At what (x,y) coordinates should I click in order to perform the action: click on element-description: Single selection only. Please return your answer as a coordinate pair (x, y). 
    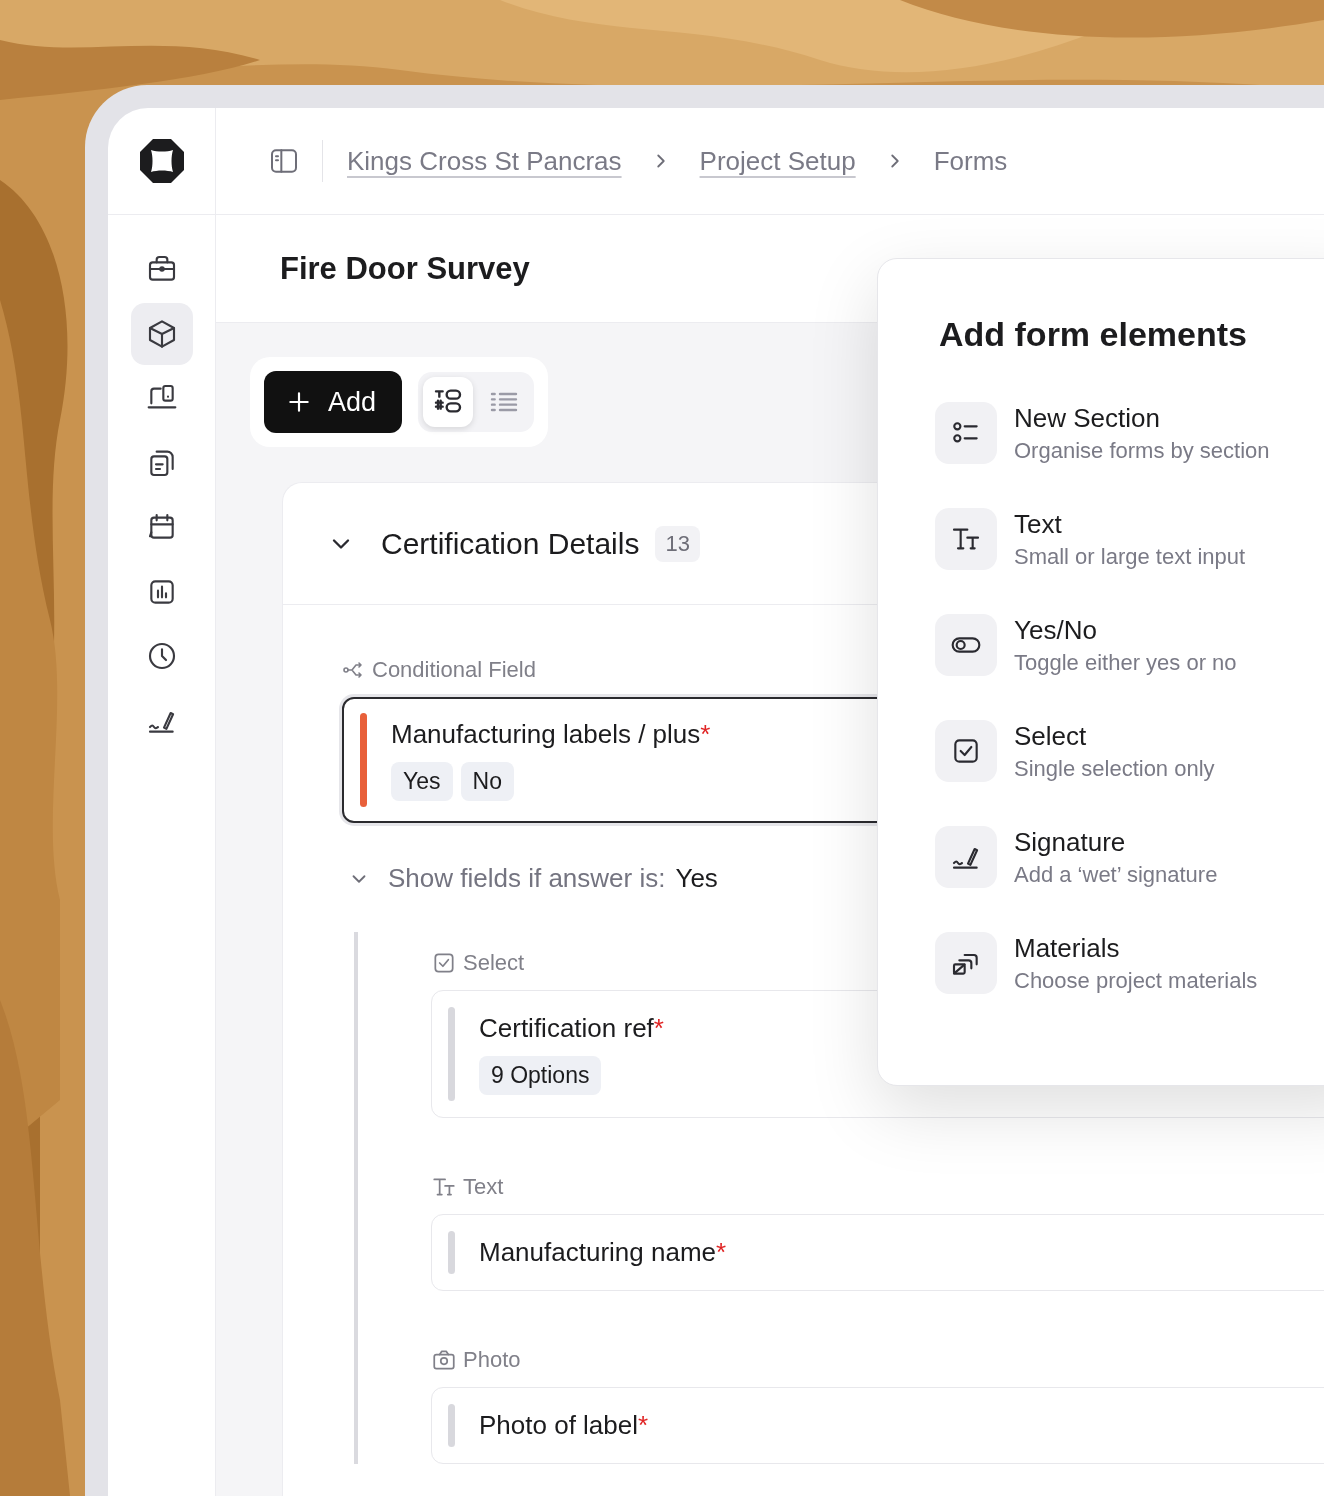
    Looking at the image, I should click on (1114, 768).